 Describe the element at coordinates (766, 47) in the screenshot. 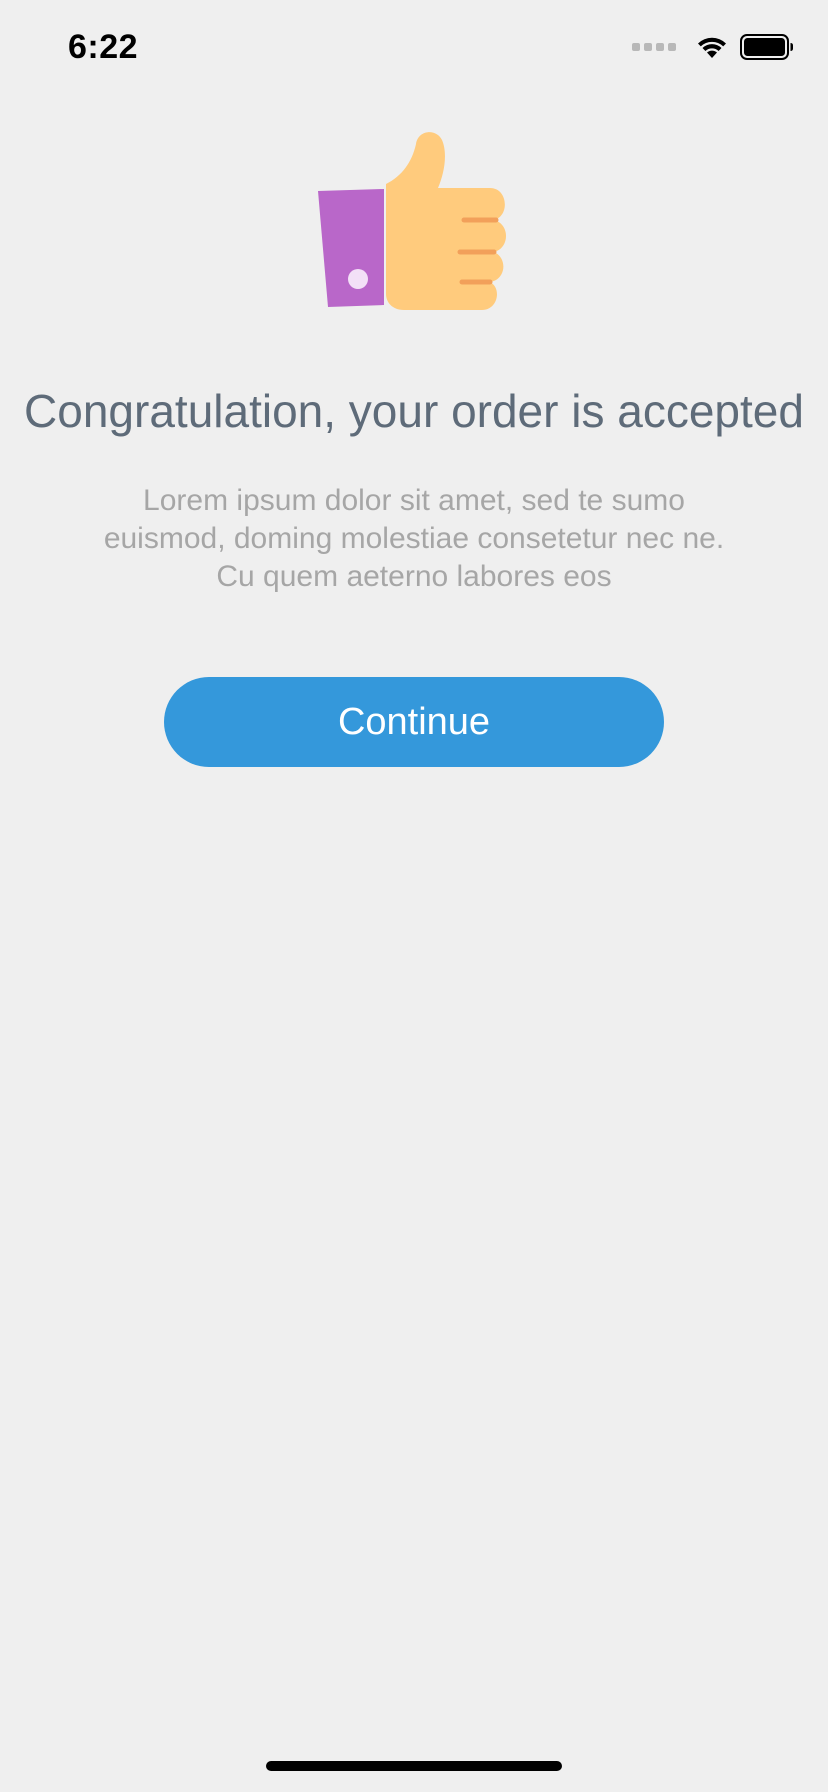

I see `battery-icon` at that location.